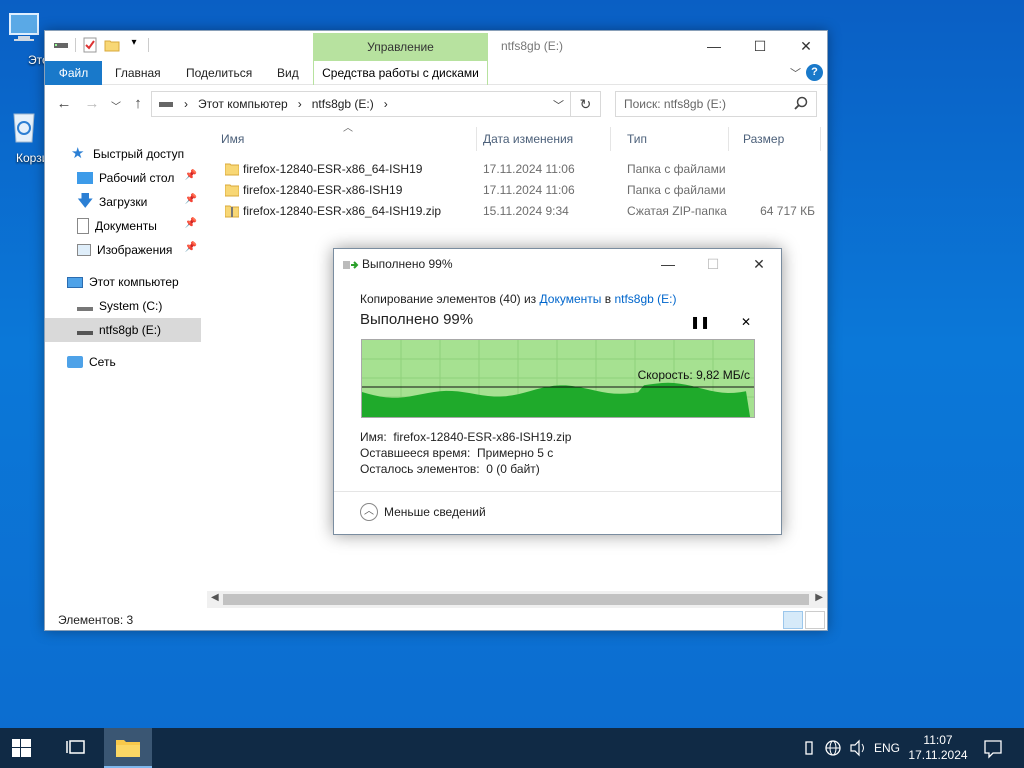  Describe the element at coordinates (343, 104) in the screenshot. I see `breadcrumb-drive: ntfs8gb (E:)` at that location.